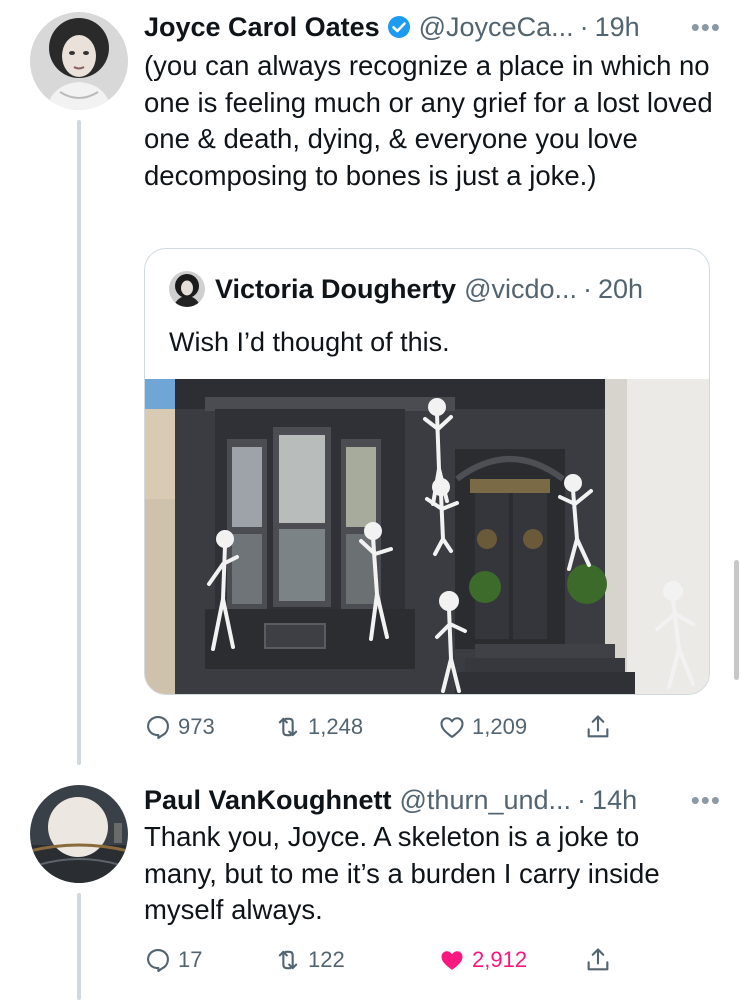  Describe the element at coordinates (736, 620) in the screenshot. I see `scrollbar` at that location.